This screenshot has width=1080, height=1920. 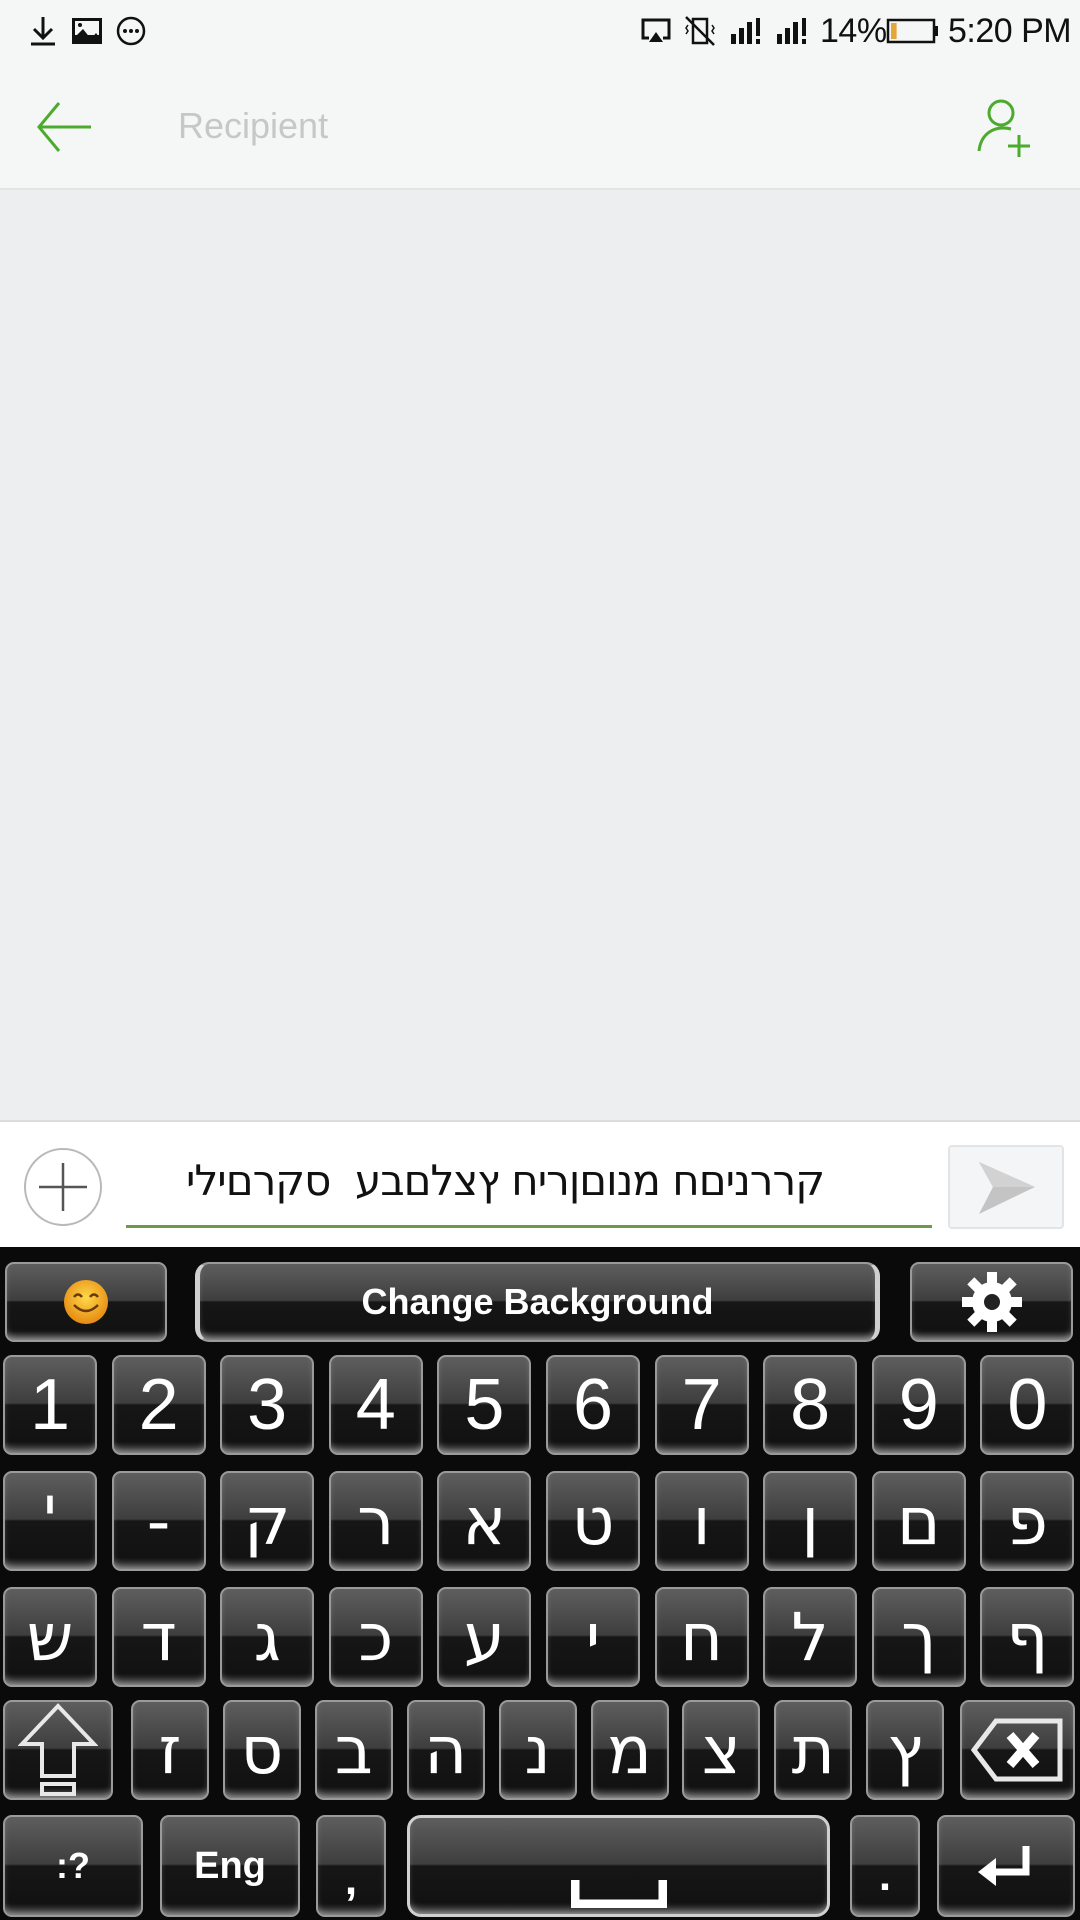 I want to click on back-button, so click(x=65, y=127).